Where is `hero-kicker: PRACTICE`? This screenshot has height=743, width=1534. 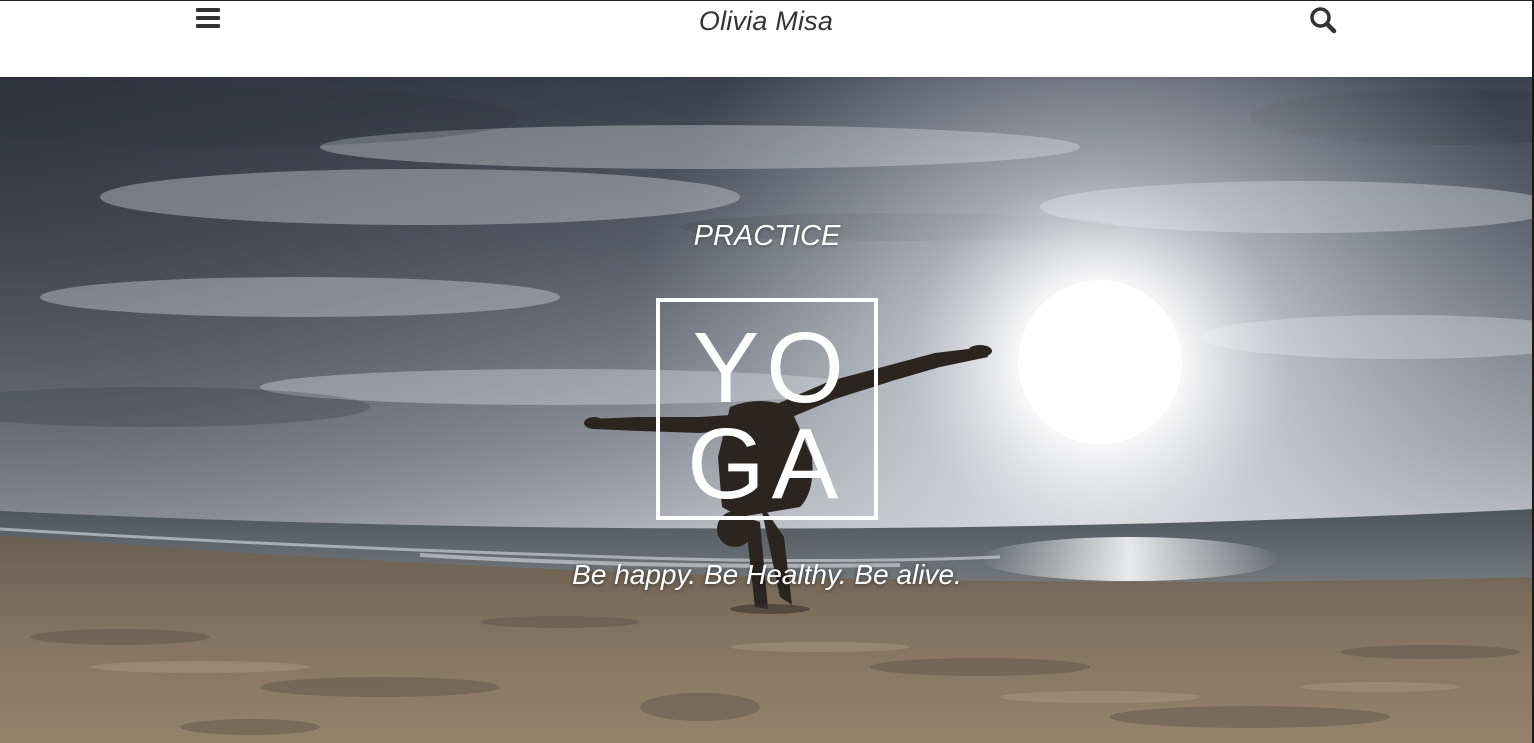 hero-kicker: PRACTICE is located at coordinates (767, 236).